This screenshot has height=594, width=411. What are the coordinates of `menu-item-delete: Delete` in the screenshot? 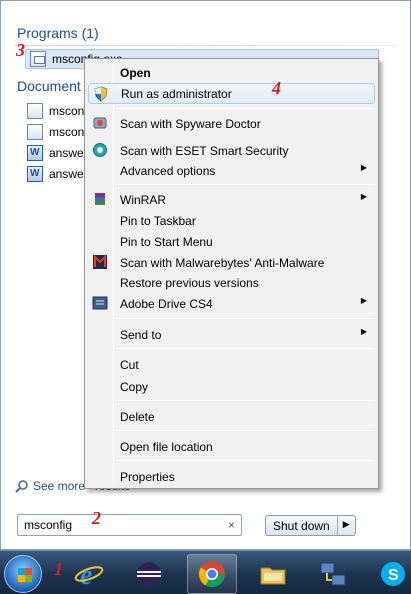 It's located at (231, 416).